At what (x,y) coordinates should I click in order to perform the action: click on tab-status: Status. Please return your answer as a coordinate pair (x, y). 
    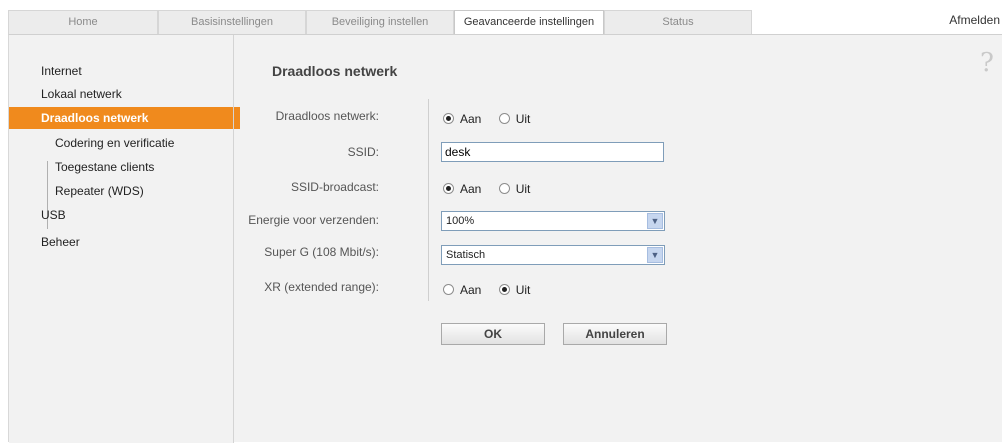
    Looking at the image, I should click on (678, 22).